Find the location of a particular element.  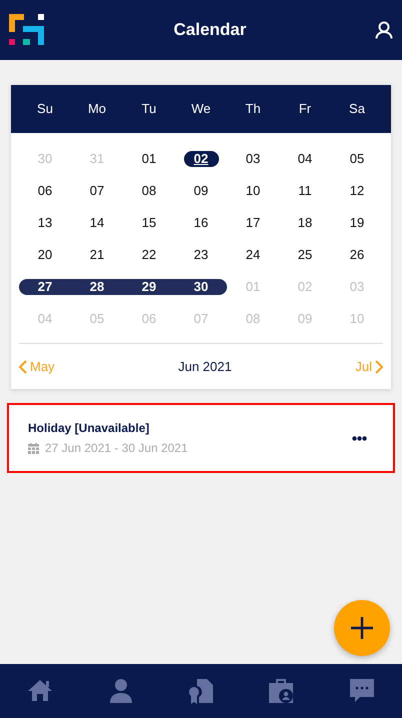

add-button is located at coordinates (362, 628).